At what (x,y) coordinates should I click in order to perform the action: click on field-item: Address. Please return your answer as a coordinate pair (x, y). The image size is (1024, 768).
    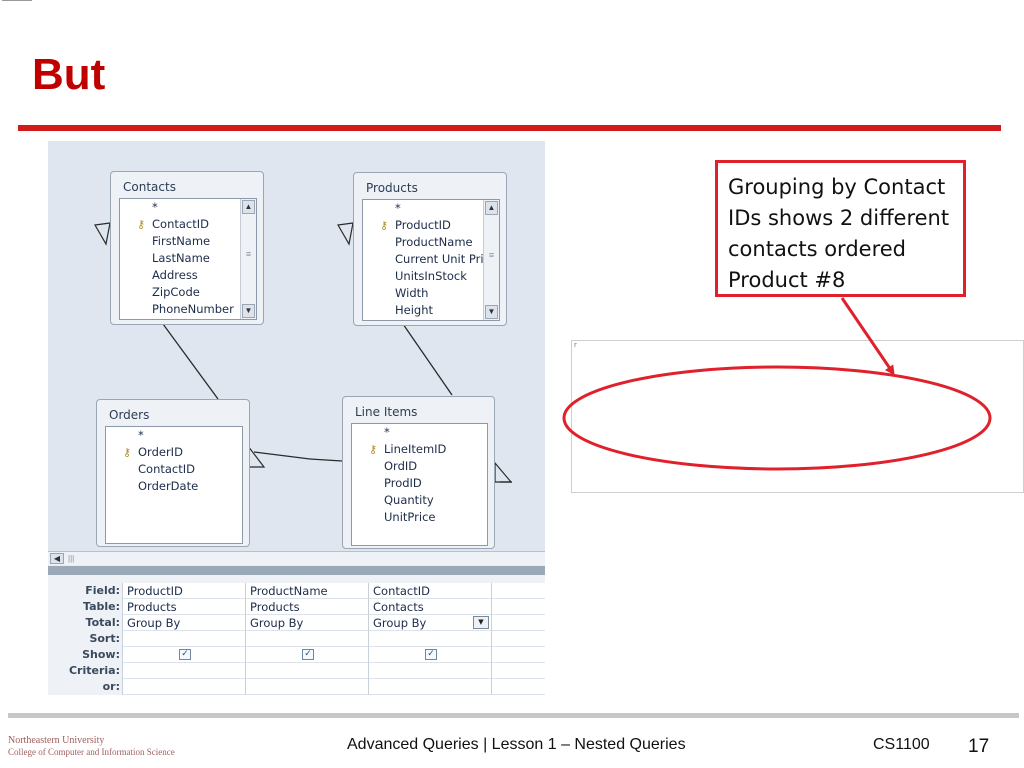
    Looking at the image, I should click on (188, 275).